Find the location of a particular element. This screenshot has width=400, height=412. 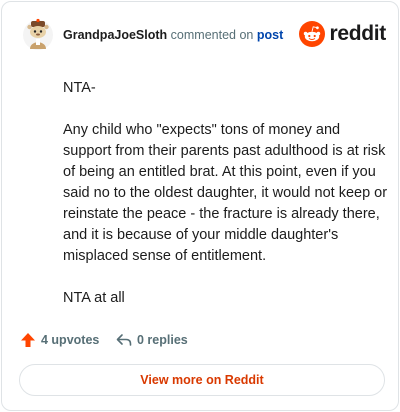

view-more-button: View more on Reddit is located at coordinates (202, 380).